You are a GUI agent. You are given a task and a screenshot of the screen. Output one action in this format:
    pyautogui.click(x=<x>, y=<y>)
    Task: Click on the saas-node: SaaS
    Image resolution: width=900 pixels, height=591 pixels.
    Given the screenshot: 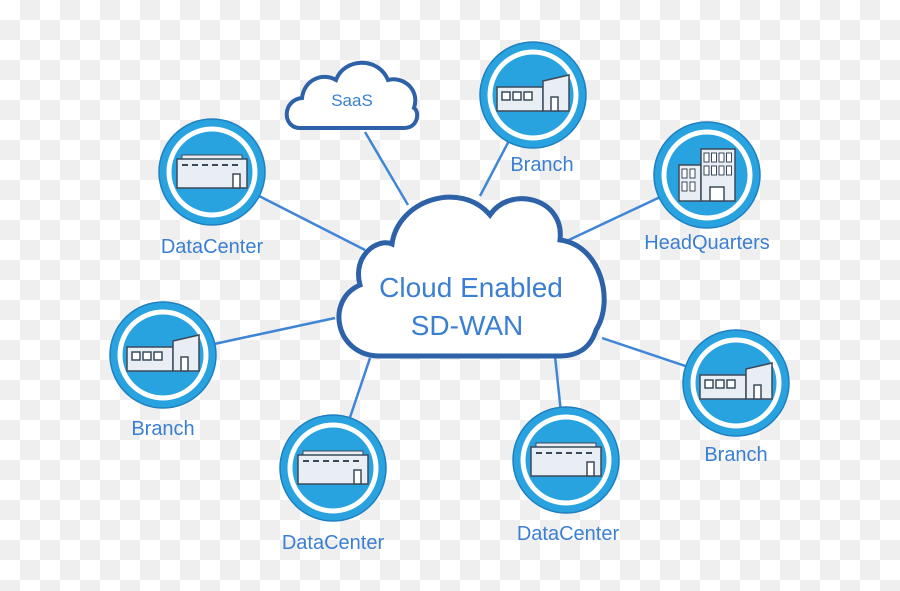 What is the action you would take?
    pyautogui.click(x=352, y=95)
    